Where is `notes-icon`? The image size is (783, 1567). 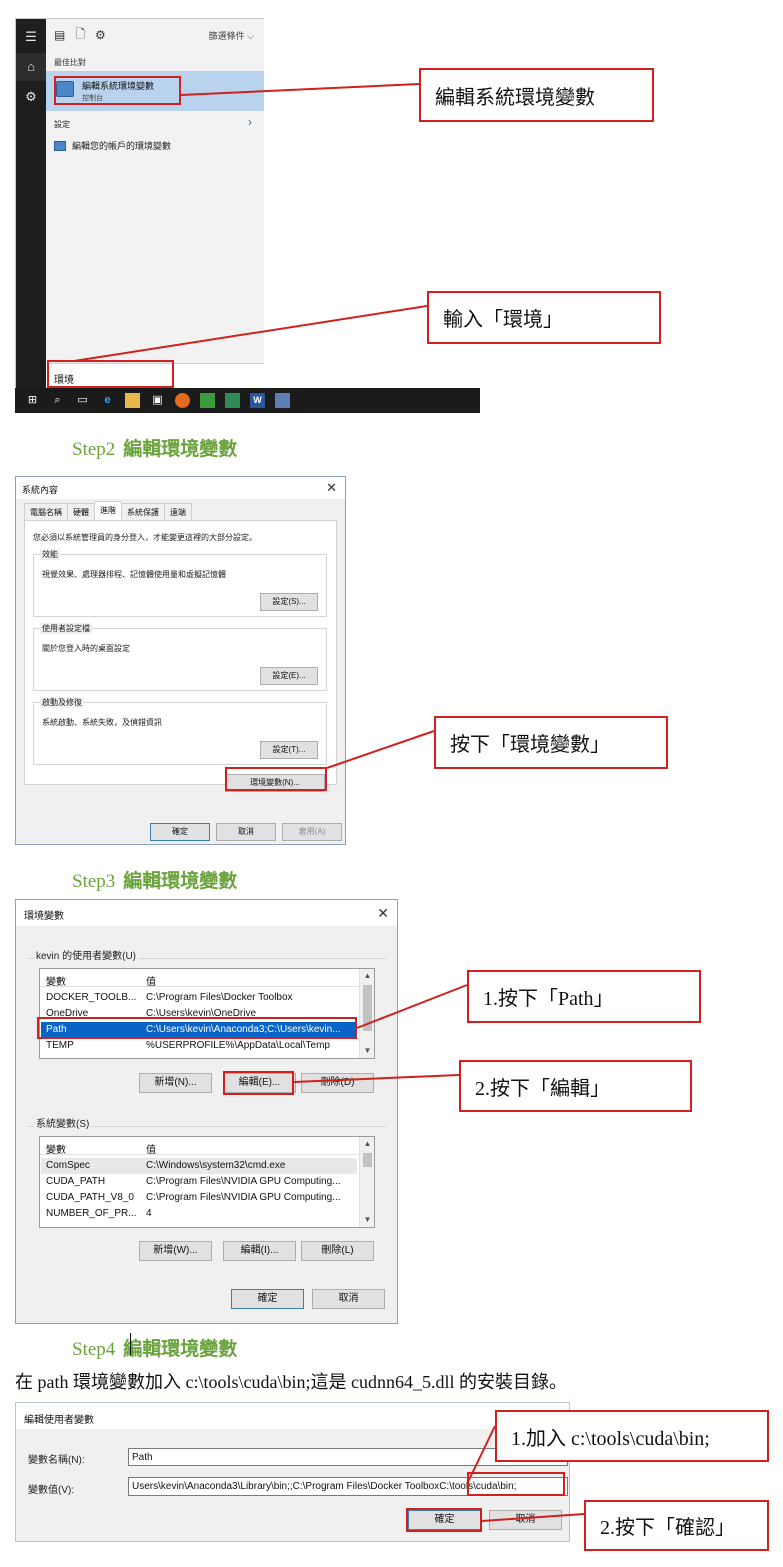 notes-icon is located at coordinates (232, 400).